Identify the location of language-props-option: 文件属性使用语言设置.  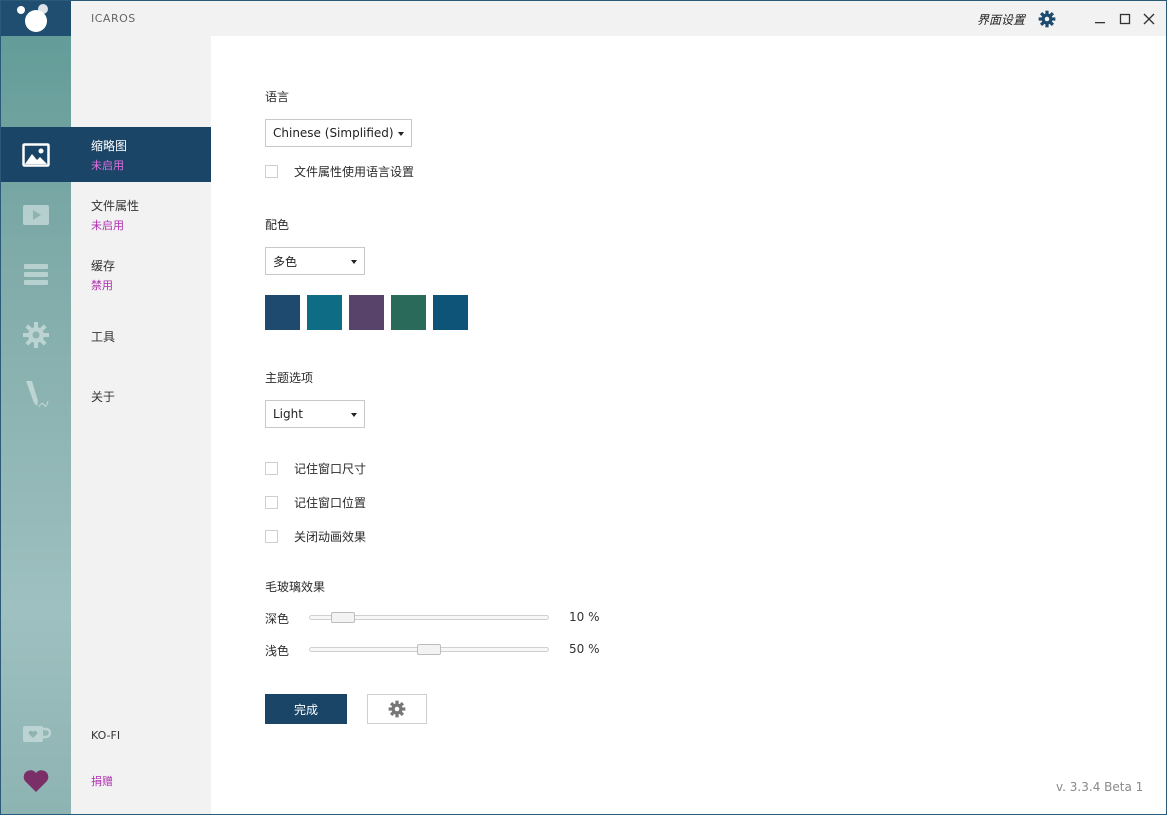
(339, 171).